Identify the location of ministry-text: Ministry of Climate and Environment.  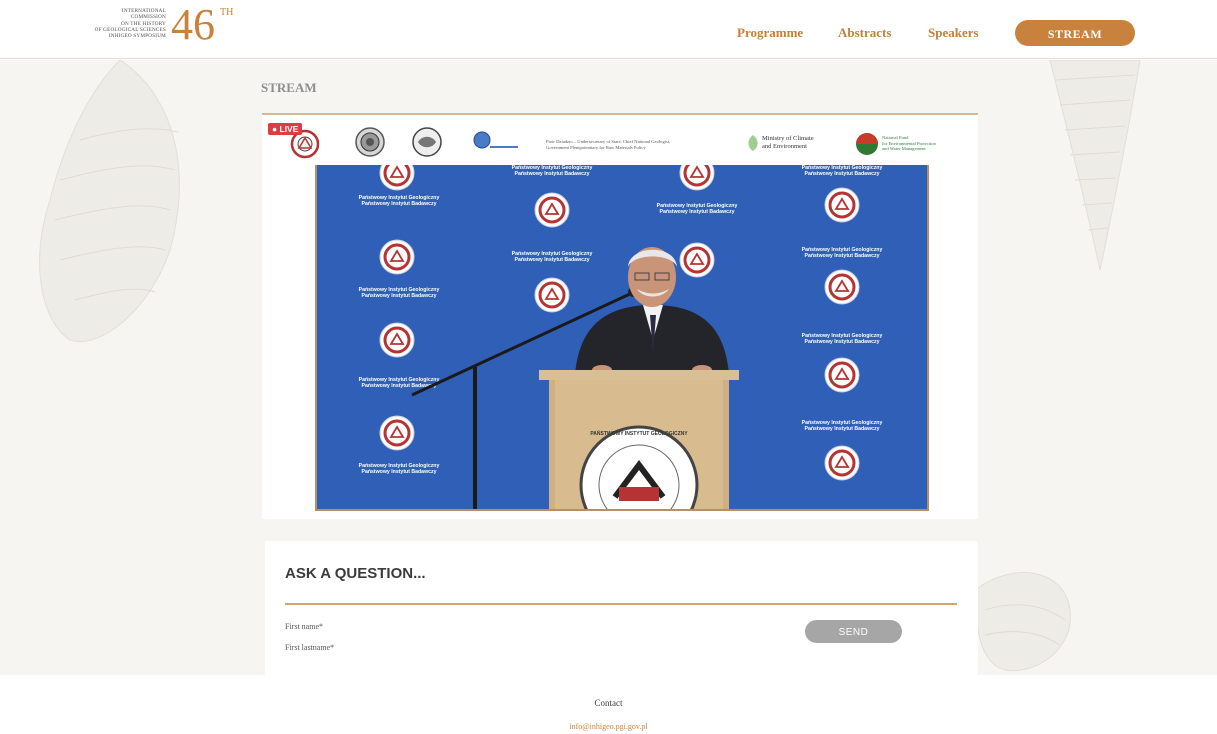
(788, 142).